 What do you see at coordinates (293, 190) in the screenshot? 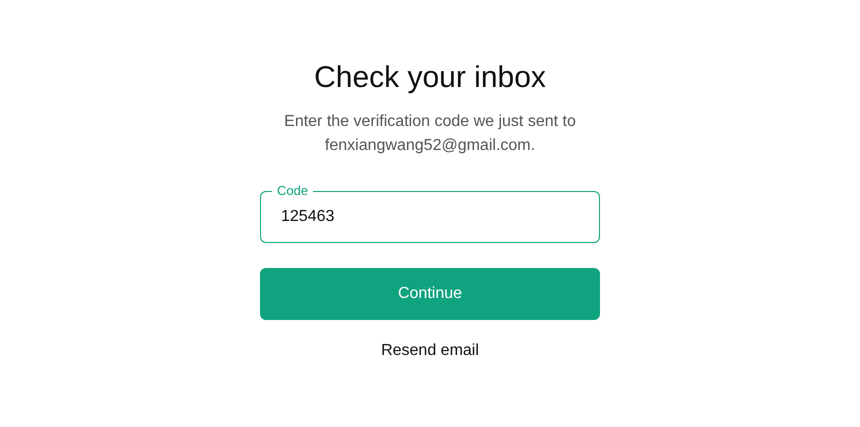
I see `field-label: Code` at bounding box center [293, 190].